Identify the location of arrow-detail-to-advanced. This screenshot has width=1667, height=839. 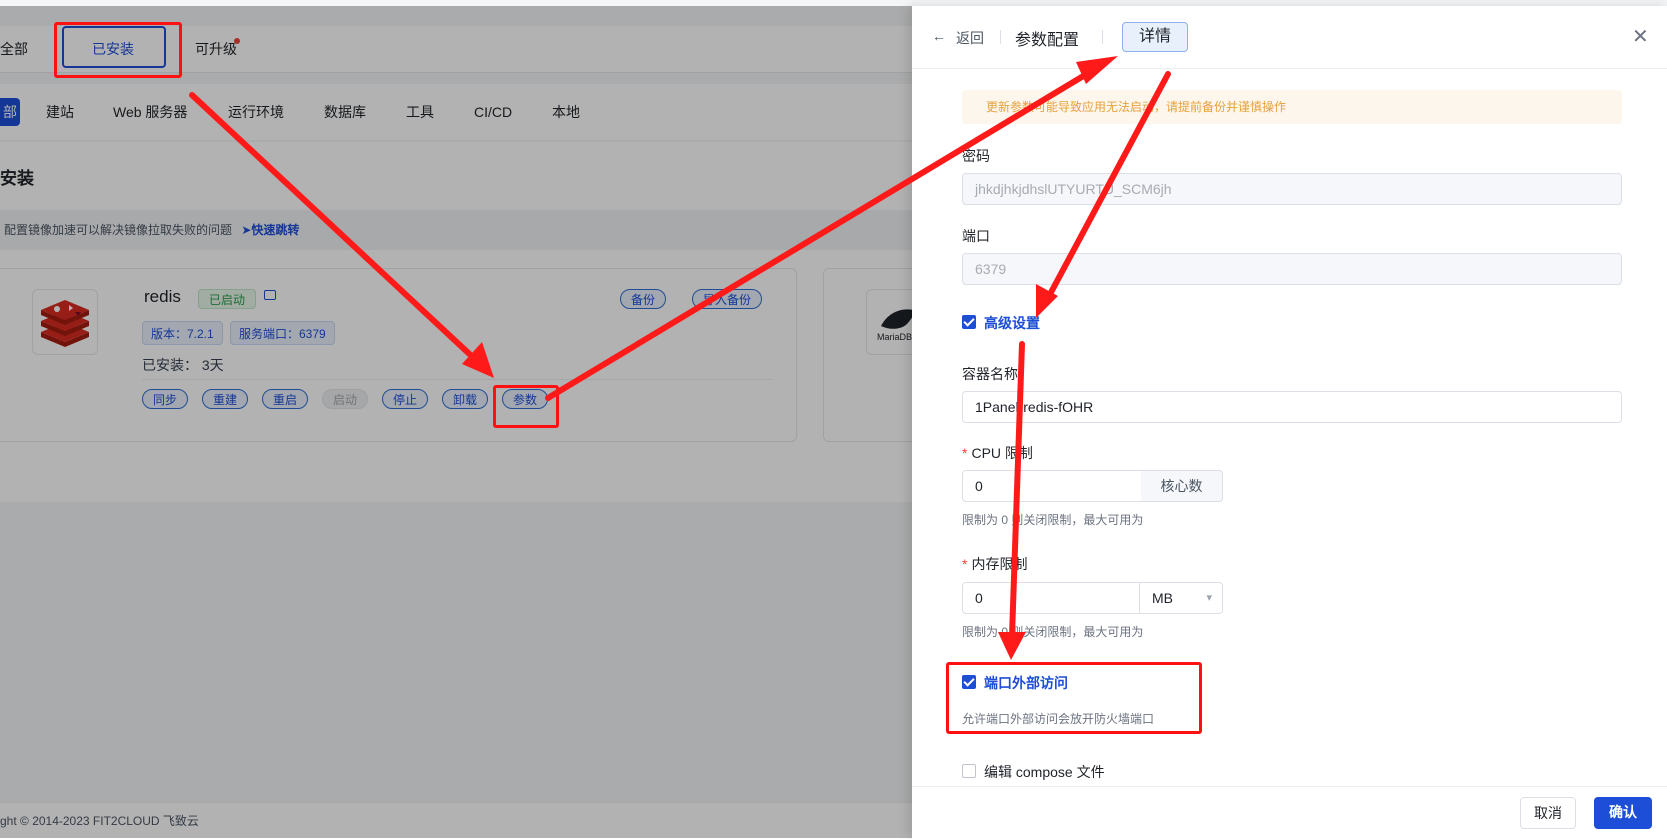
(1108, 186).